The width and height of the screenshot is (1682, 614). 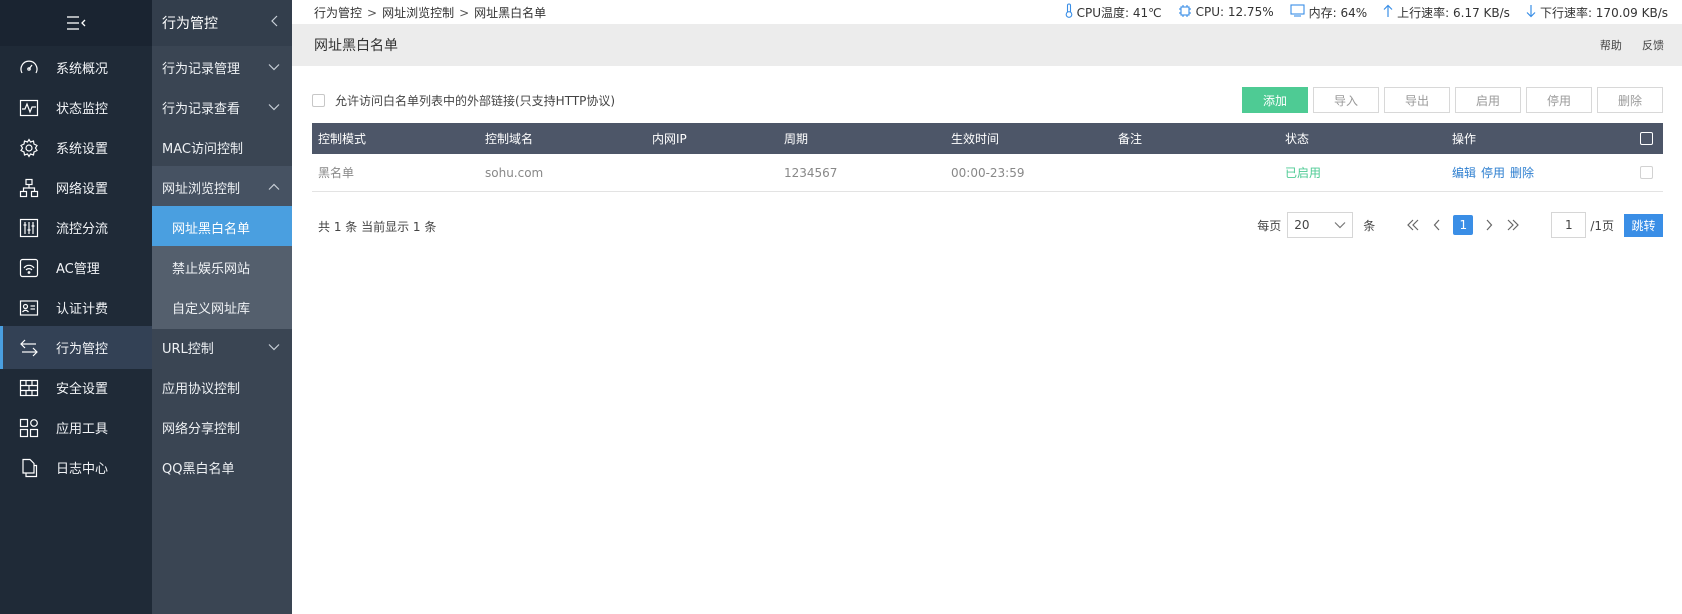 I want to click on subnav-child-block-entertainment: 禁止娱乐网站, so click(x=222, y=267).